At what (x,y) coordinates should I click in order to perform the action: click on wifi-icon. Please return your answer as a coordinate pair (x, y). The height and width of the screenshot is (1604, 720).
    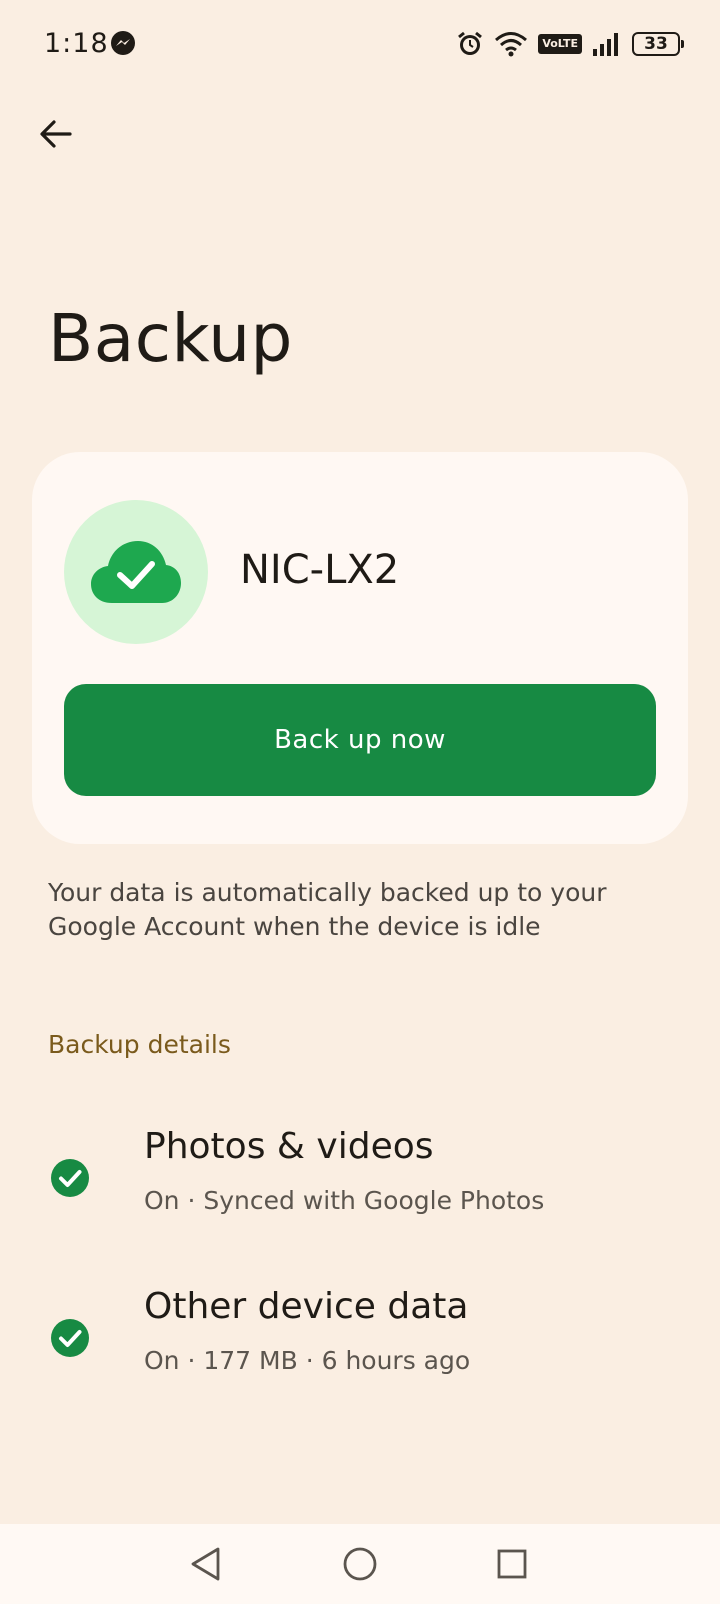
    Looking at the image, I should click on (511, 44).